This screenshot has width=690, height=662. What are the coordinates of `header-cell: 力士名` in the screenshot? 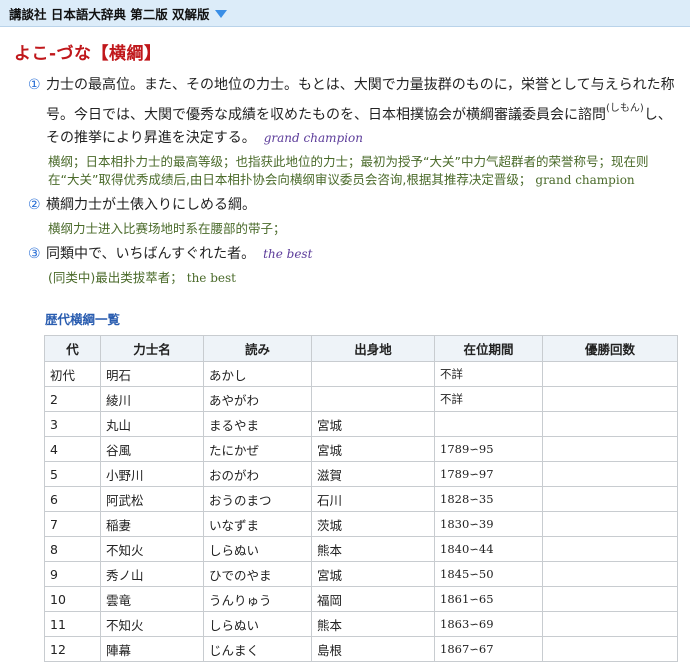 It's located at (152, 348).